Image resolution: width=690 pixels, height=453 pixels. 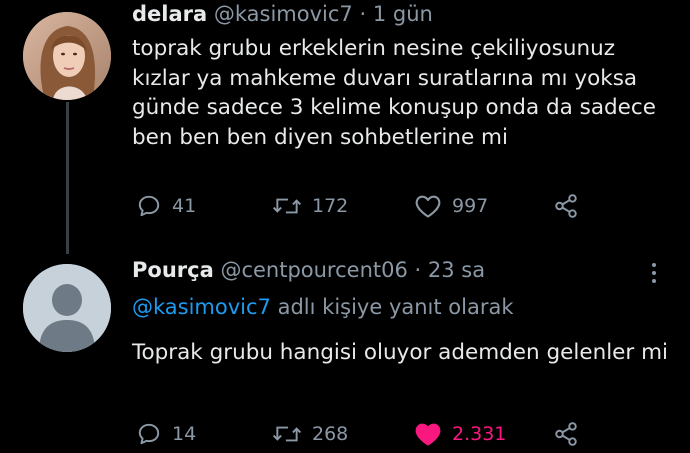 What do you see at coordinates (184, 434) in the screenshot?
I see `reply-count: 14` at bounding box center [184, 434].